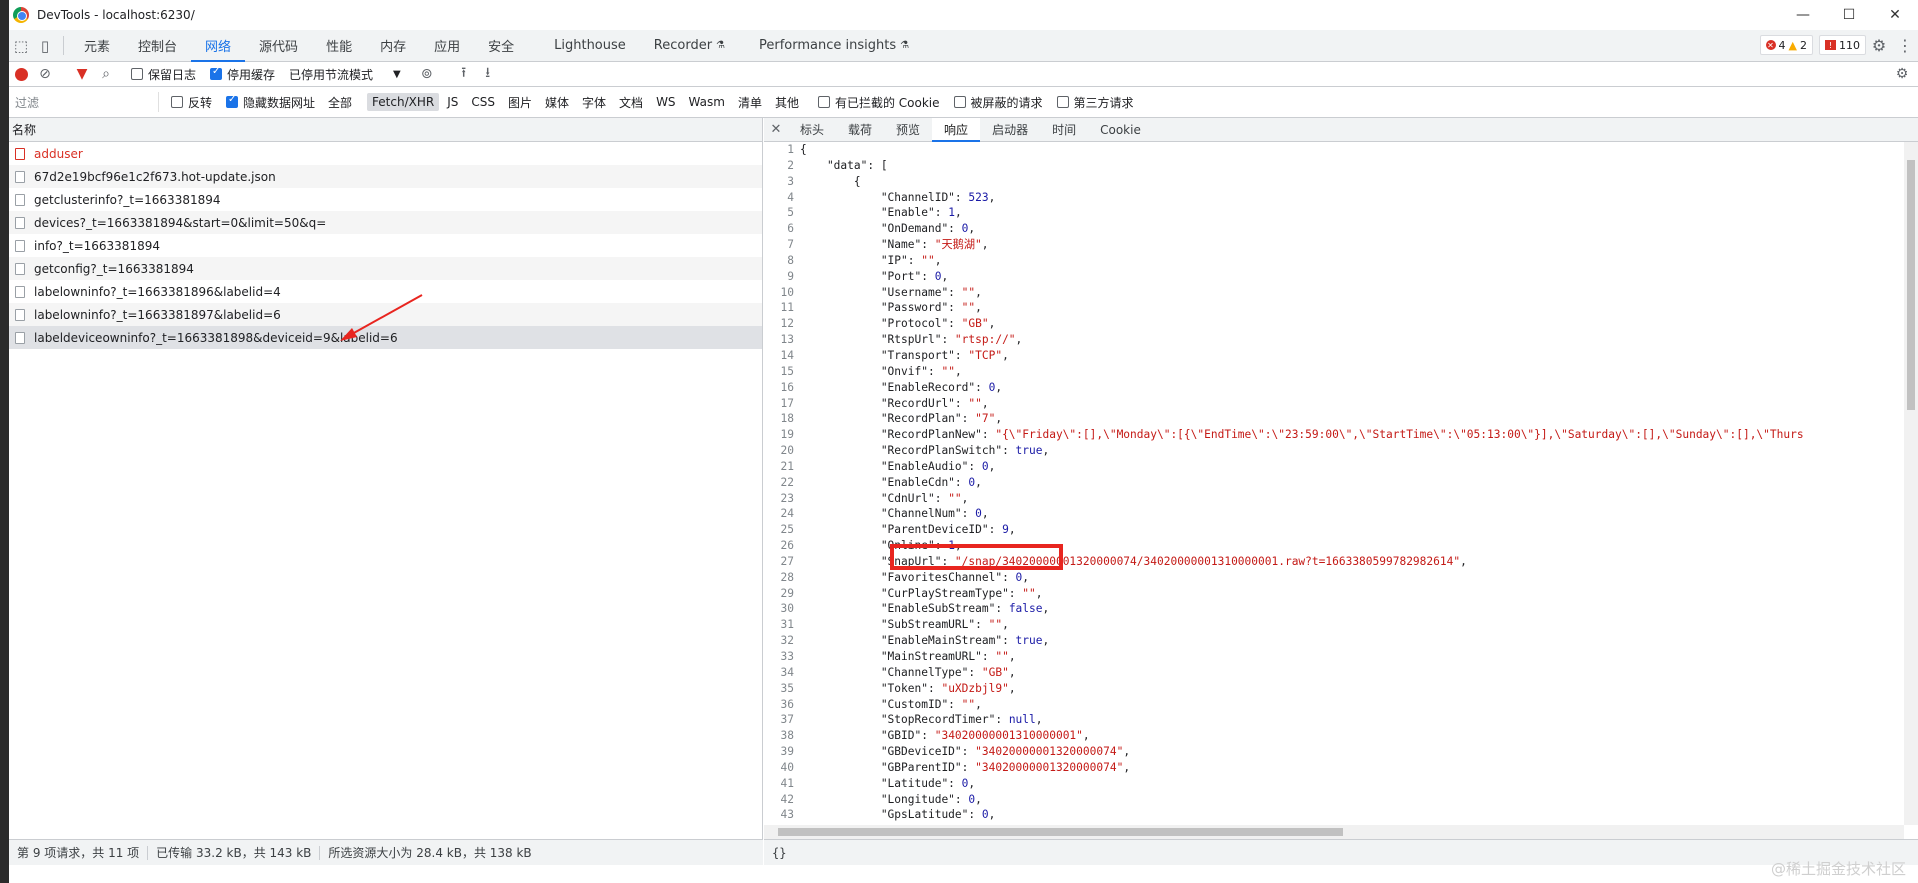 The height and width of the screenshot is (883, 1918). Describe the element at coordinates (191, 102) in the screenshot. I see `invert-checkbox: 反转` at that location.